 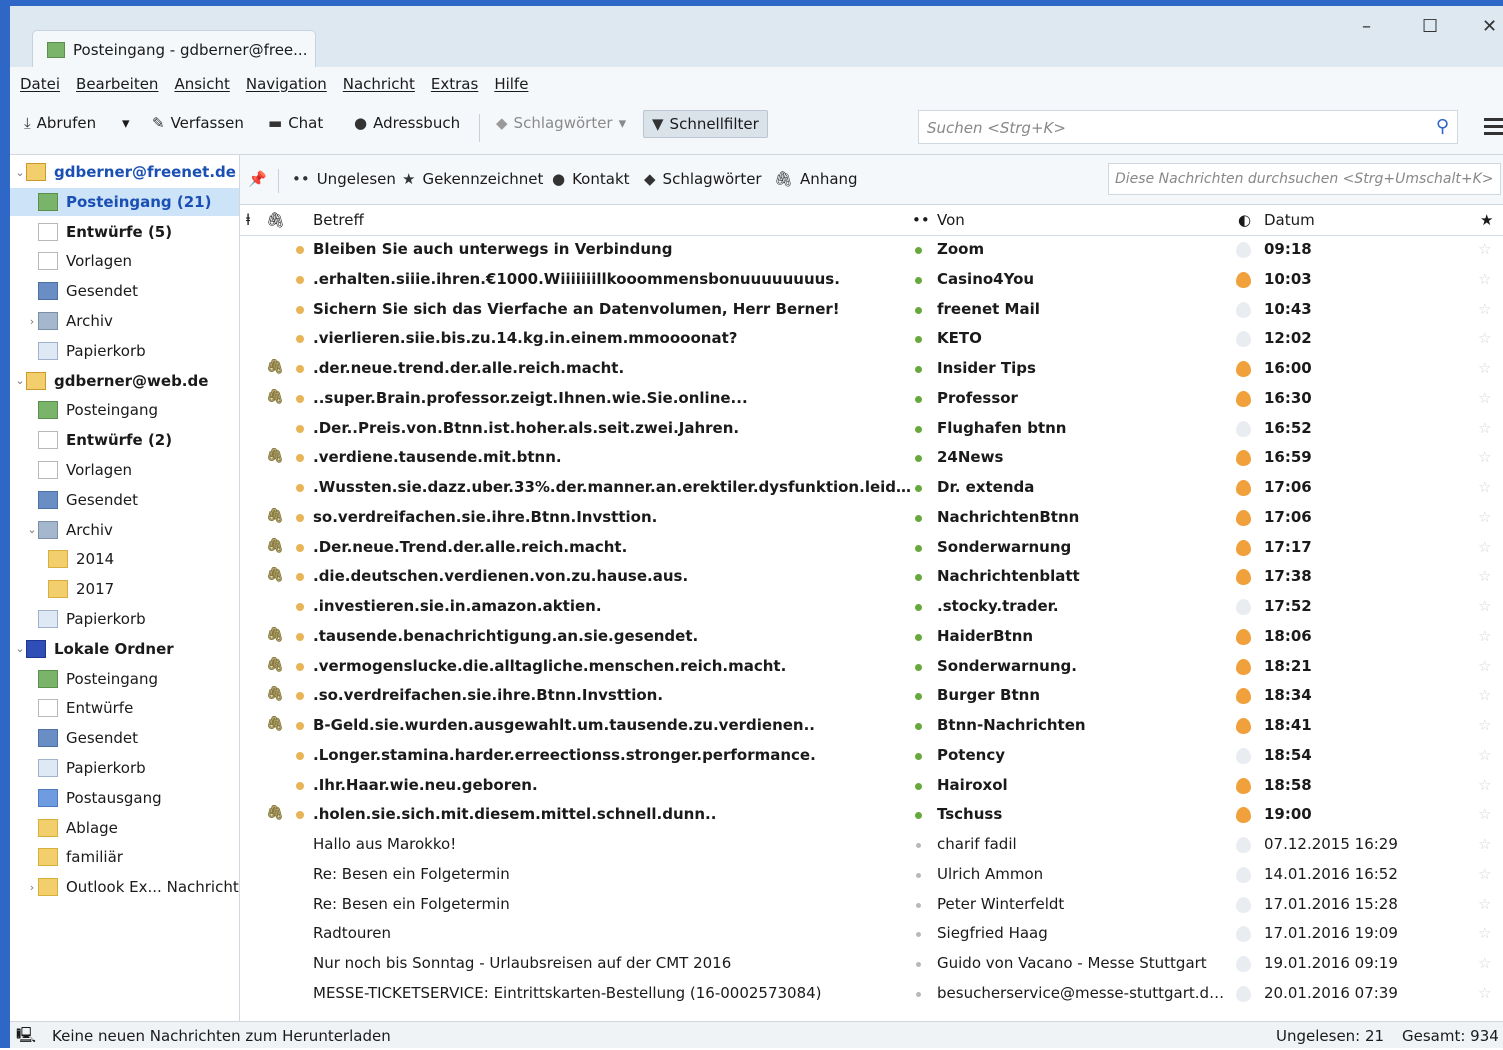 I want to click on menu-nachricht: Nachricht, so click(x=379, y=84).